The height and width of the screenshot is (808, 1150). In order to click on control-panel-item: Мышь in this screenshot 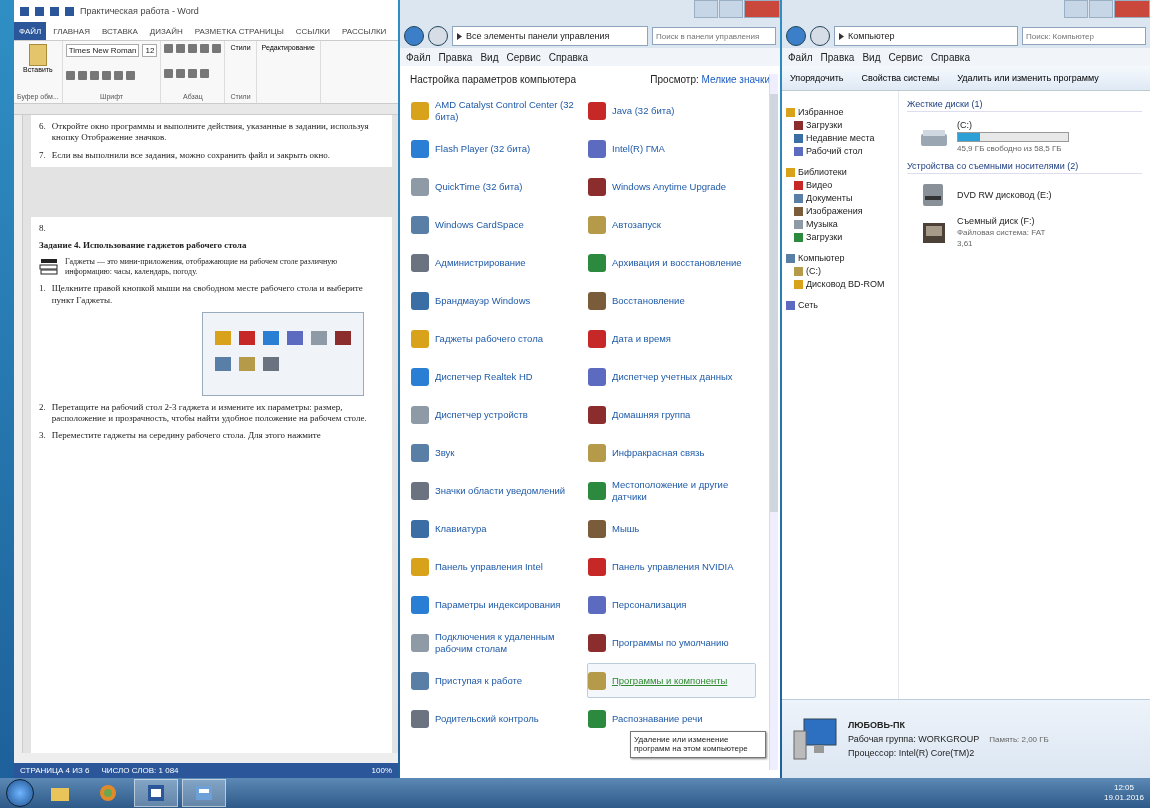, I will do `click(671, 528)`.